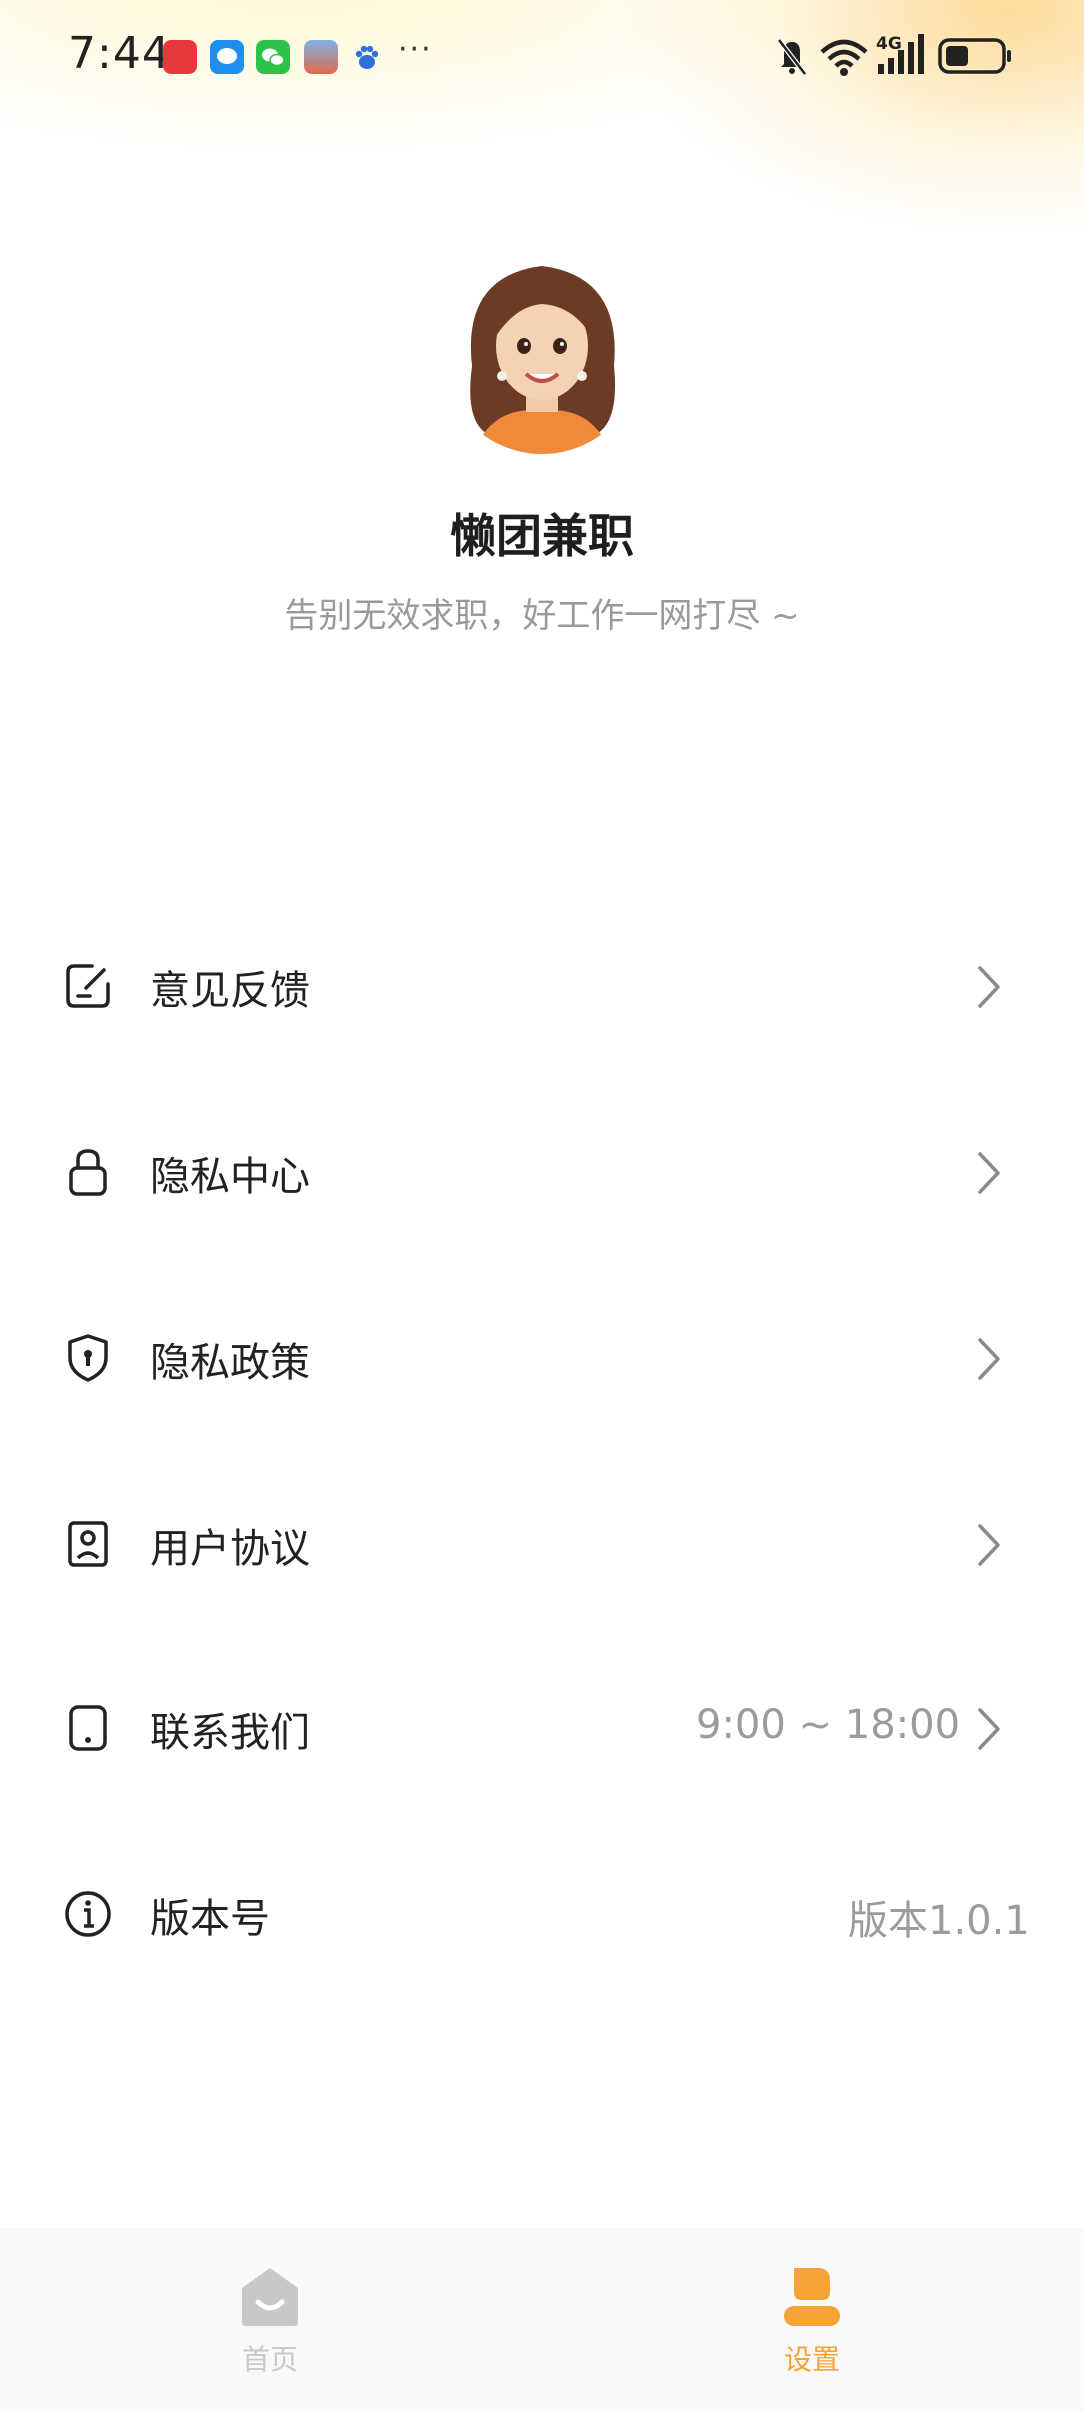 The height and width of the screenshot is (2412, 1084). I want to click on menu-label: 隐私中心, so click(230, 1177).